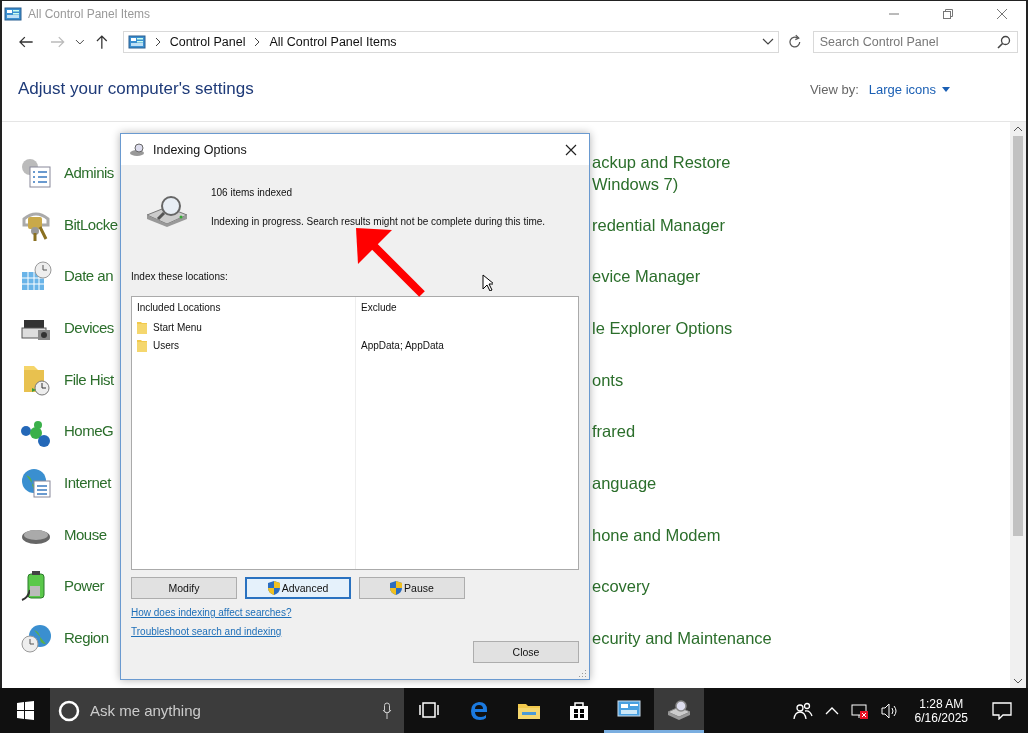 This screenshot has width=1028, height=733. What do you see at coordinates (909, 89) in the screenshot?
I see `view-by-dropdown: Large icons` at bounding box center [909, 89].